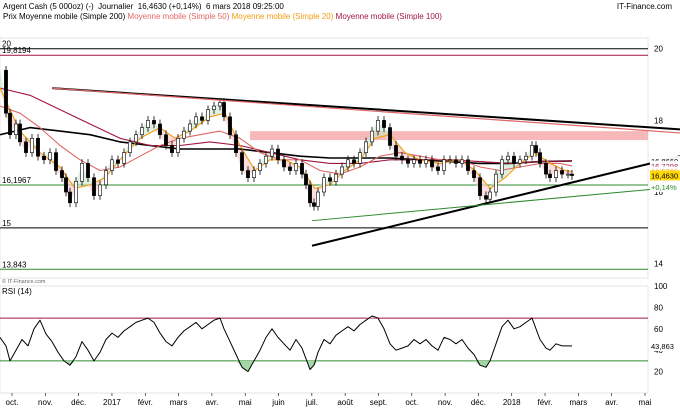 The width and height of the screenshot is (680, 409). I want to click on x-label-16: févr., so click(544, 402).